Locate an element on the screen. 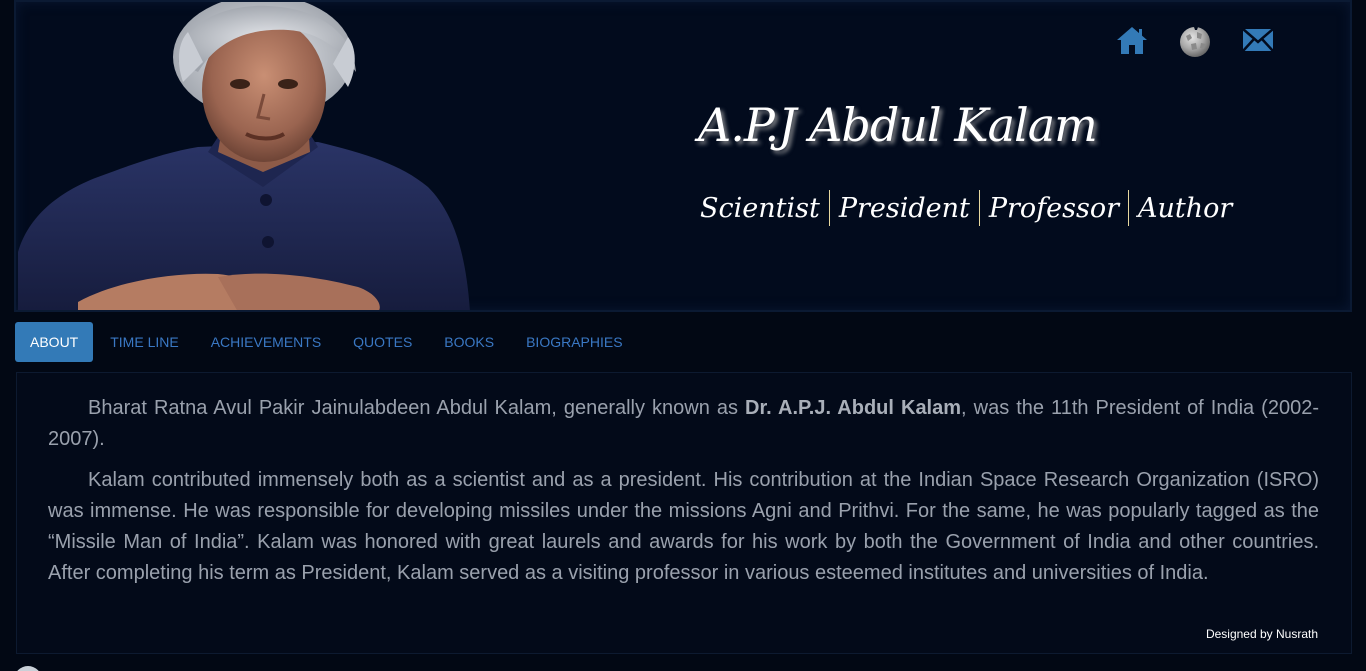 This screenshot has height=671, width=1366. role-professor: Professor is located at coordinates (1054, 208).